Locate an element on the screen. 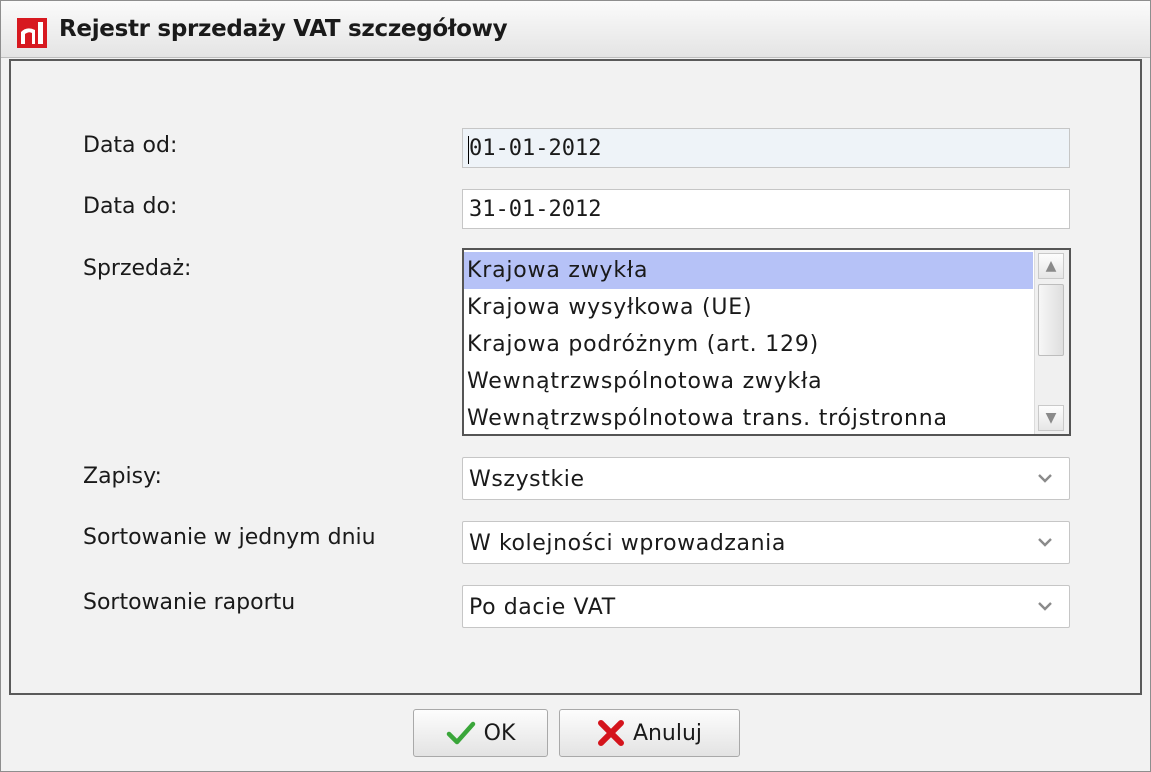 This screenshot has width=1151, height=772. list-item-wewnatrzwspolnotowa-zwykla: Wewnątrzwspólnotowa zwykła is located at coordinates (748, 381).